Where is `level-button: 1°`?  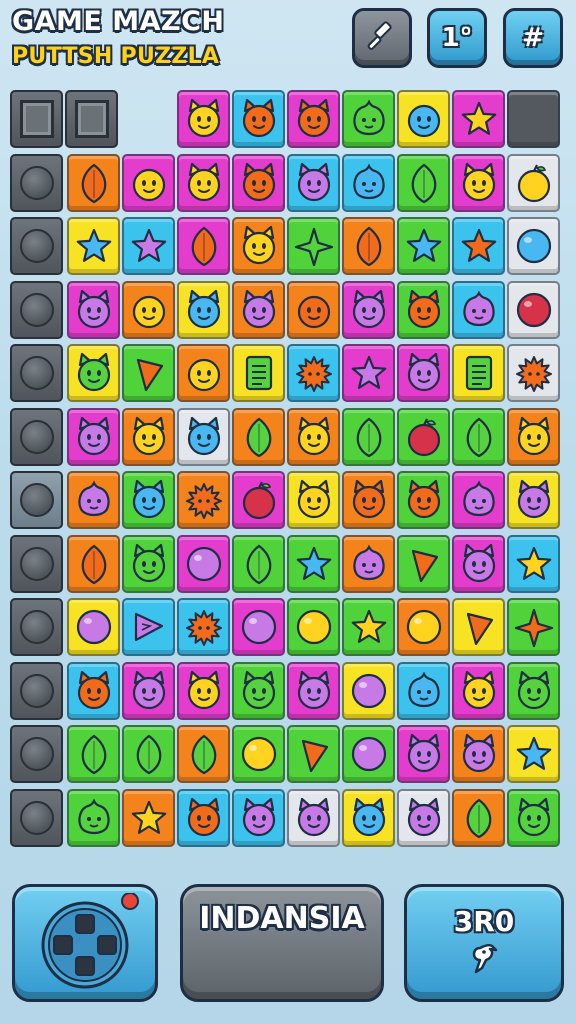 level-button: 1° is located at coordinates (457, 38).